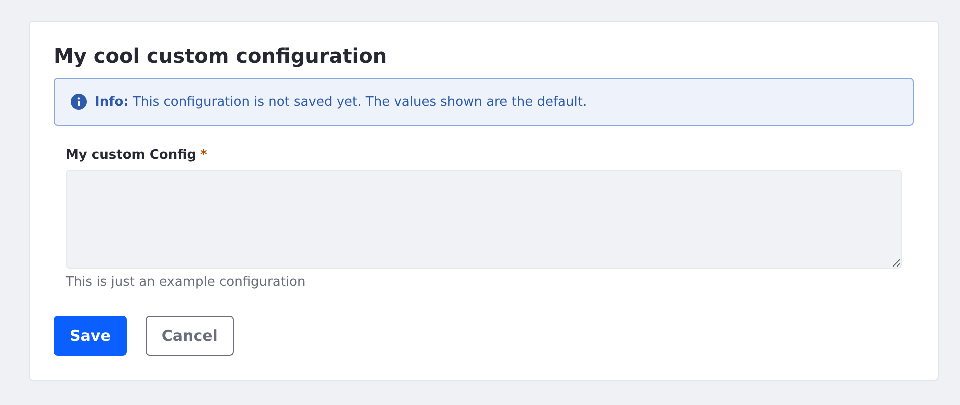 This screenshot has width=960, height=405. I want to click on save-button: Save, so click(90, 336).